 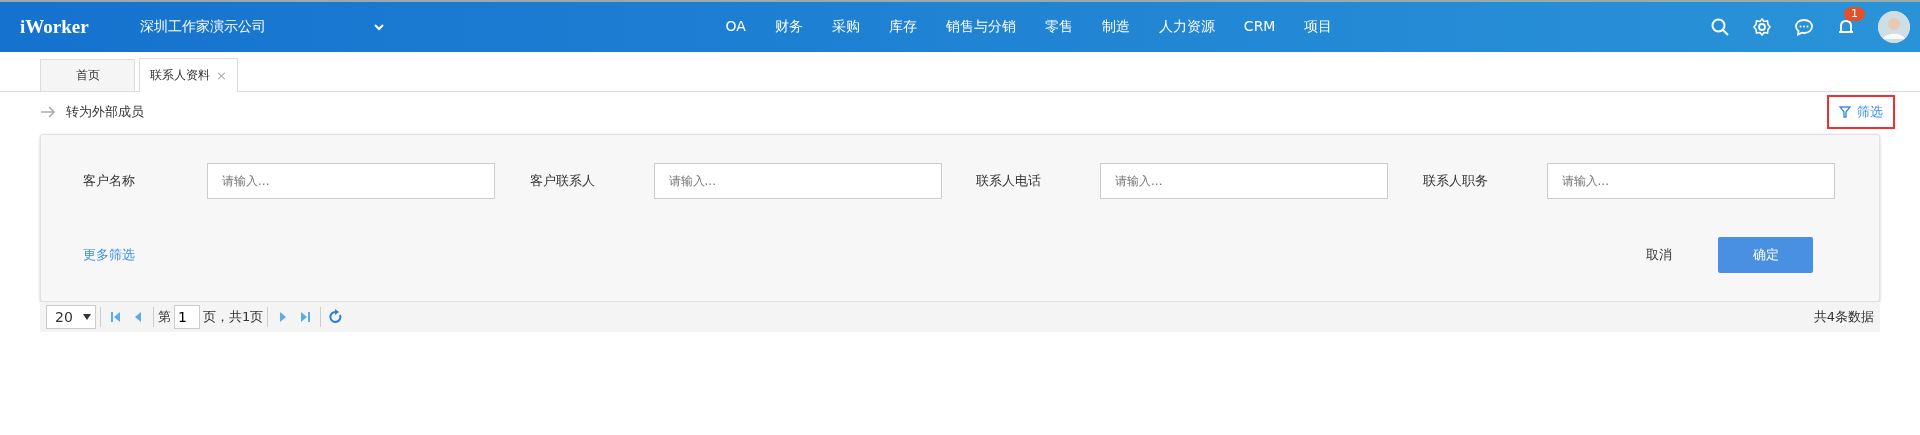 I want to click on arrow-right-icon, so click(x=48, y=112).